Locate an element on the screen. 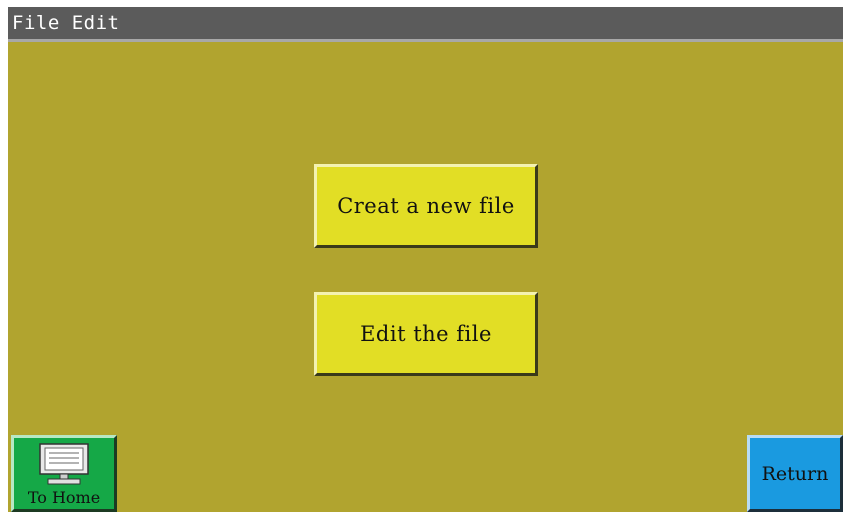 The width and height of the screenshot is (843, 512). to-home-label: To Home is located at coordinates (64, 497).